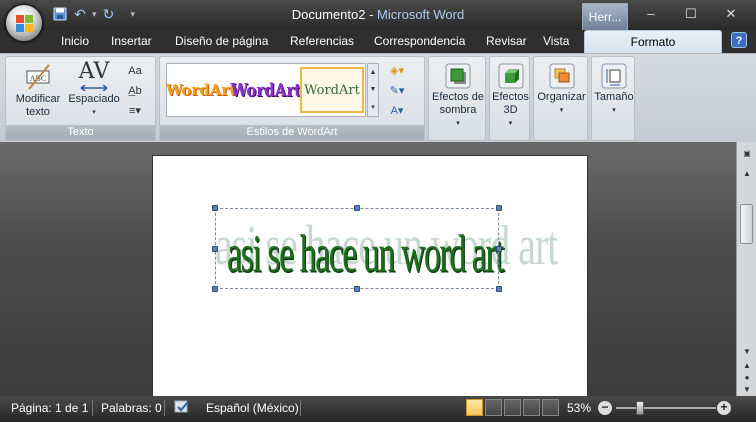  What do you see at coordinates (373, 107) in the screenshot?
I see `gallery-more-icon: ▾` at bounding box center [373, 107].